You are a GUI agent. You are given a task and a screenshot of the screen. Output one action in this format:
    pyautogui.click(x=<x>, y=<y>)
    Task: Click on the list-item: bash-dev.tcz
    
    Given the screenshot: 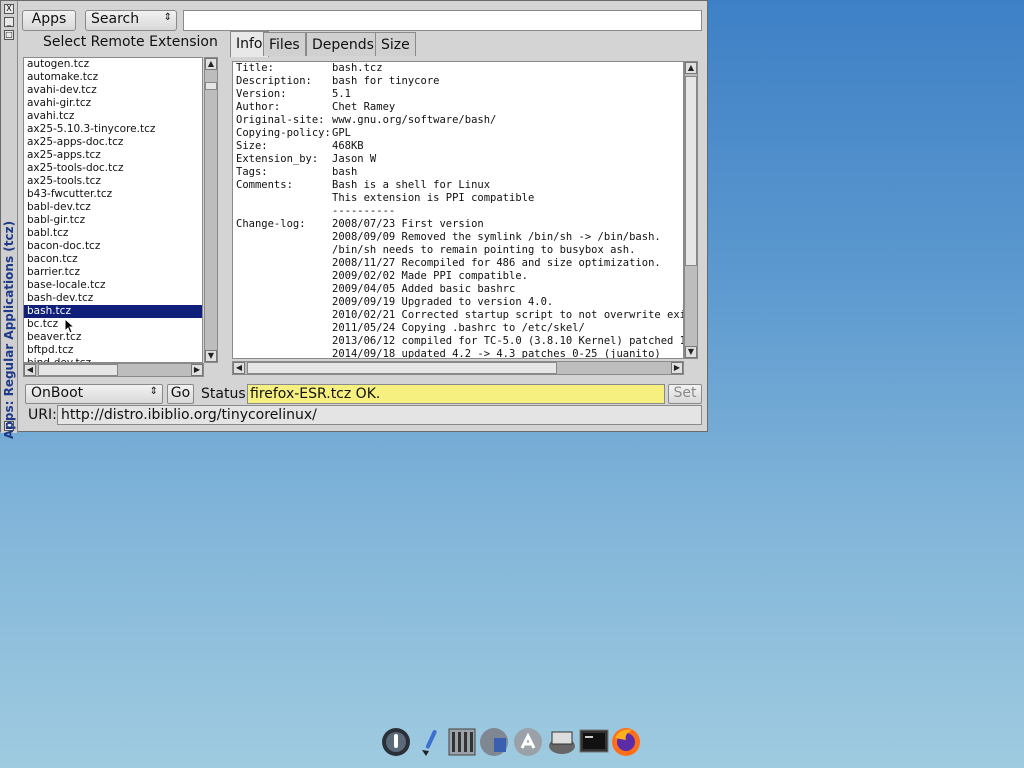 What is the action you would take?
    pyautogui.click(x=113, y=298)
    